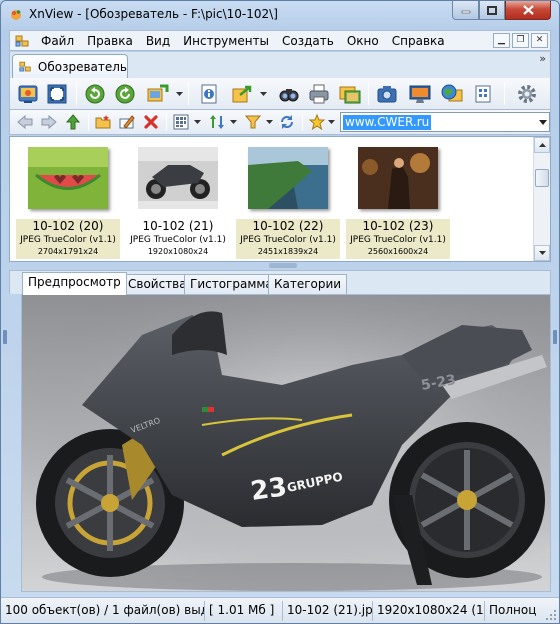 Image resolution: width=560 pixels, height=624 pixels. Describe the element at coordinates (387, 122) in the screenshot. I see `address-value: www.CWER.ru` at that location.